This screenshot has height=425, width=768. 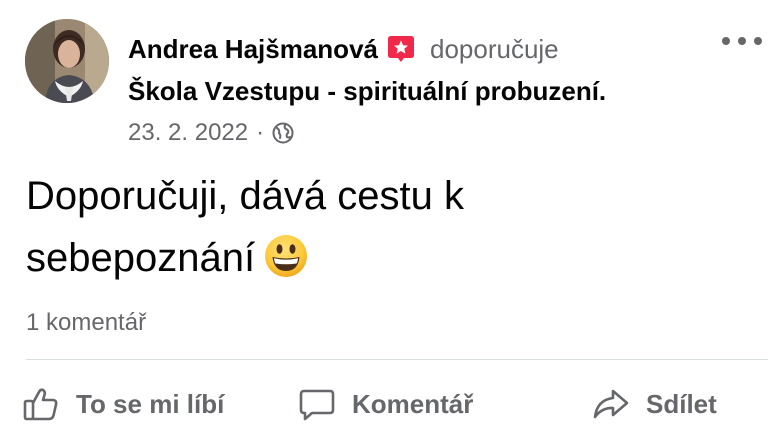 What do you see at coordinates (40, 404) in the screenshot?
I see `thumbs-up-icon` at bounding box center [40, 404].